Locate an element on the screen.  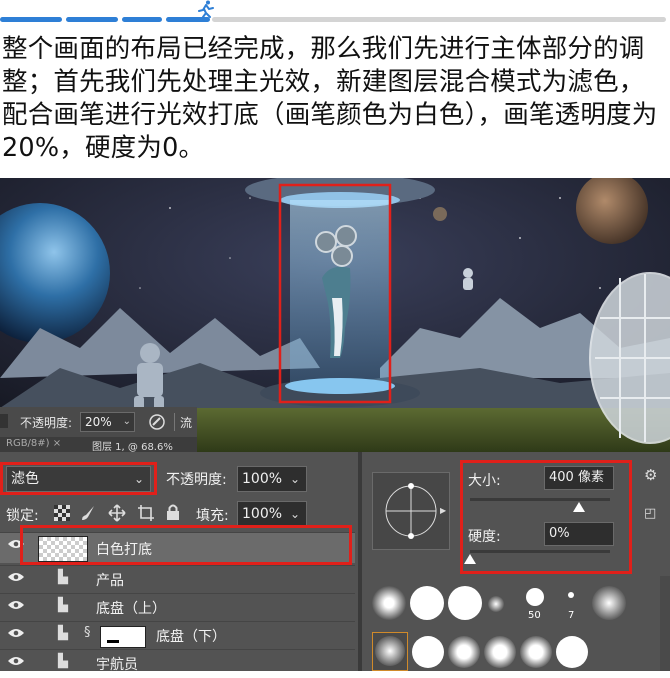
brush-angle-icon is located at coordinates (411, 511).